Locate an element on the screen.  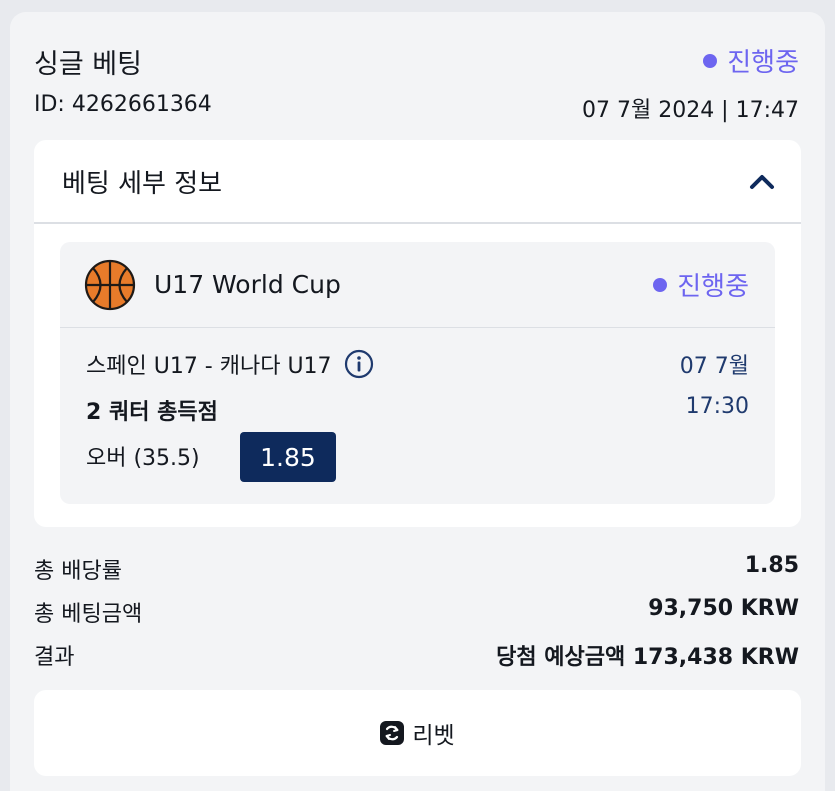
match-row: 스페인 U17 - 캐나다 U17 is located at coordinates (230, 364).